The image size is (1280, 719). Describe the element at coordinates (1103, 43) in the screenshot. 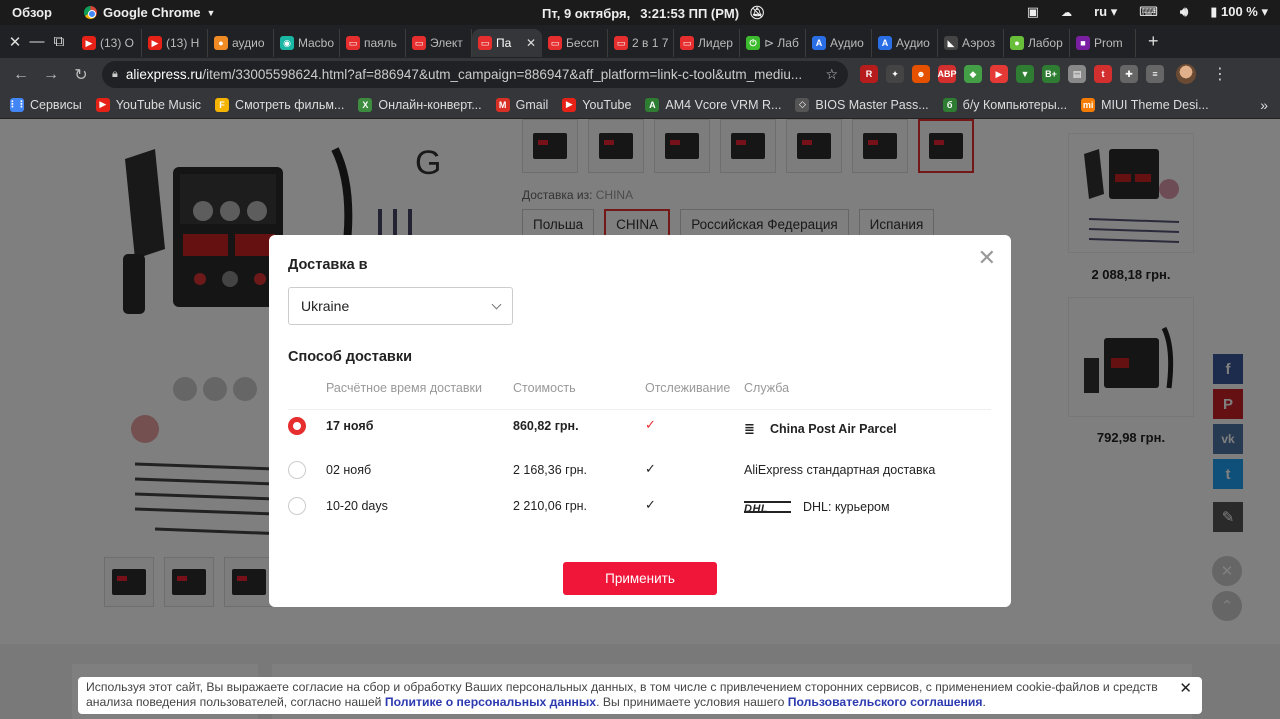

I see `tab: ■ Prom` at that location.